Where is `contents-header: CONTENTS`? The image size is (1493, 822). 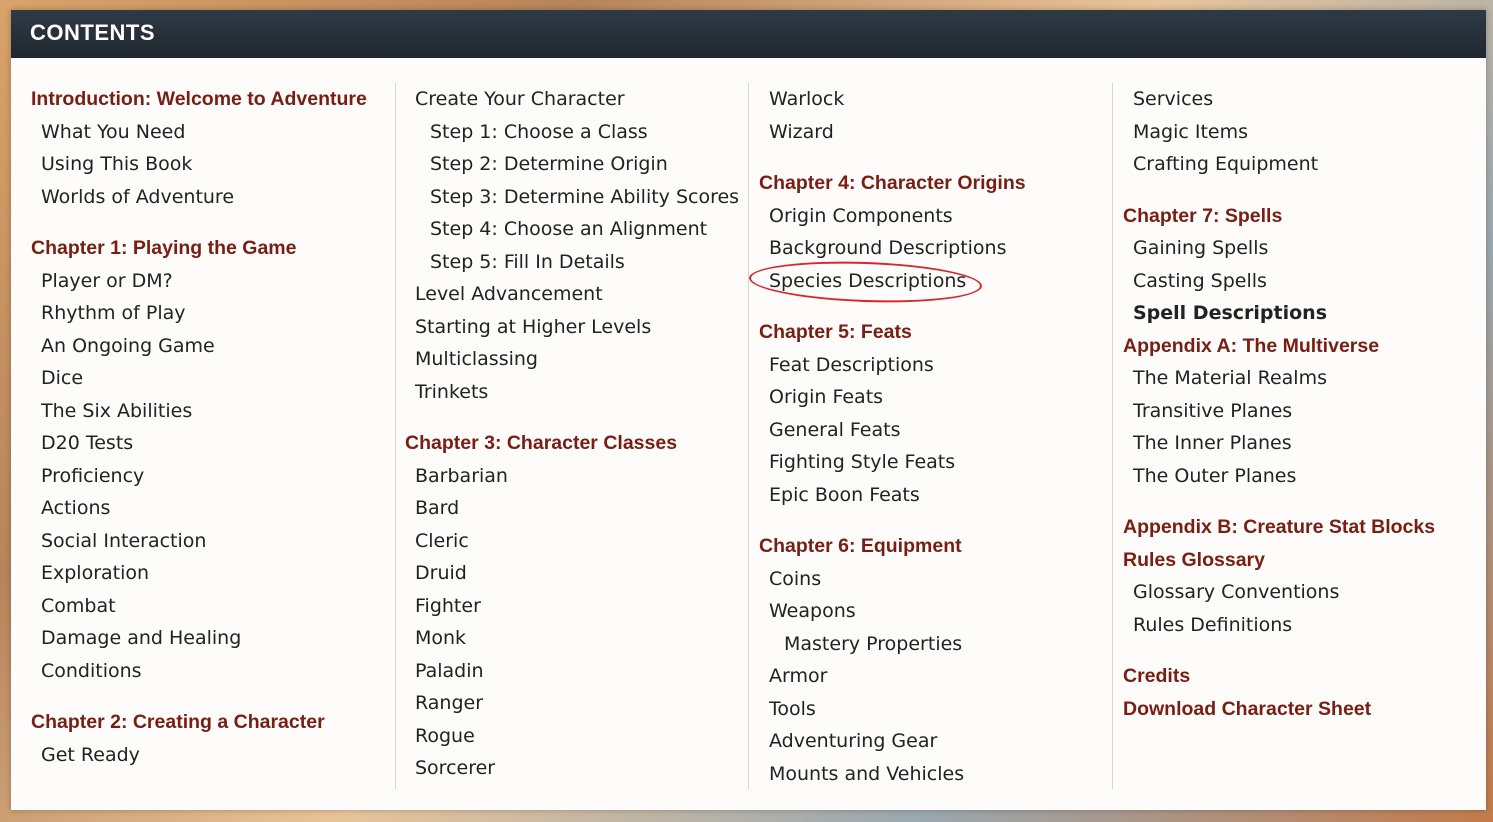
contents-header: CONTENTS is located at coordinates (748, 34).